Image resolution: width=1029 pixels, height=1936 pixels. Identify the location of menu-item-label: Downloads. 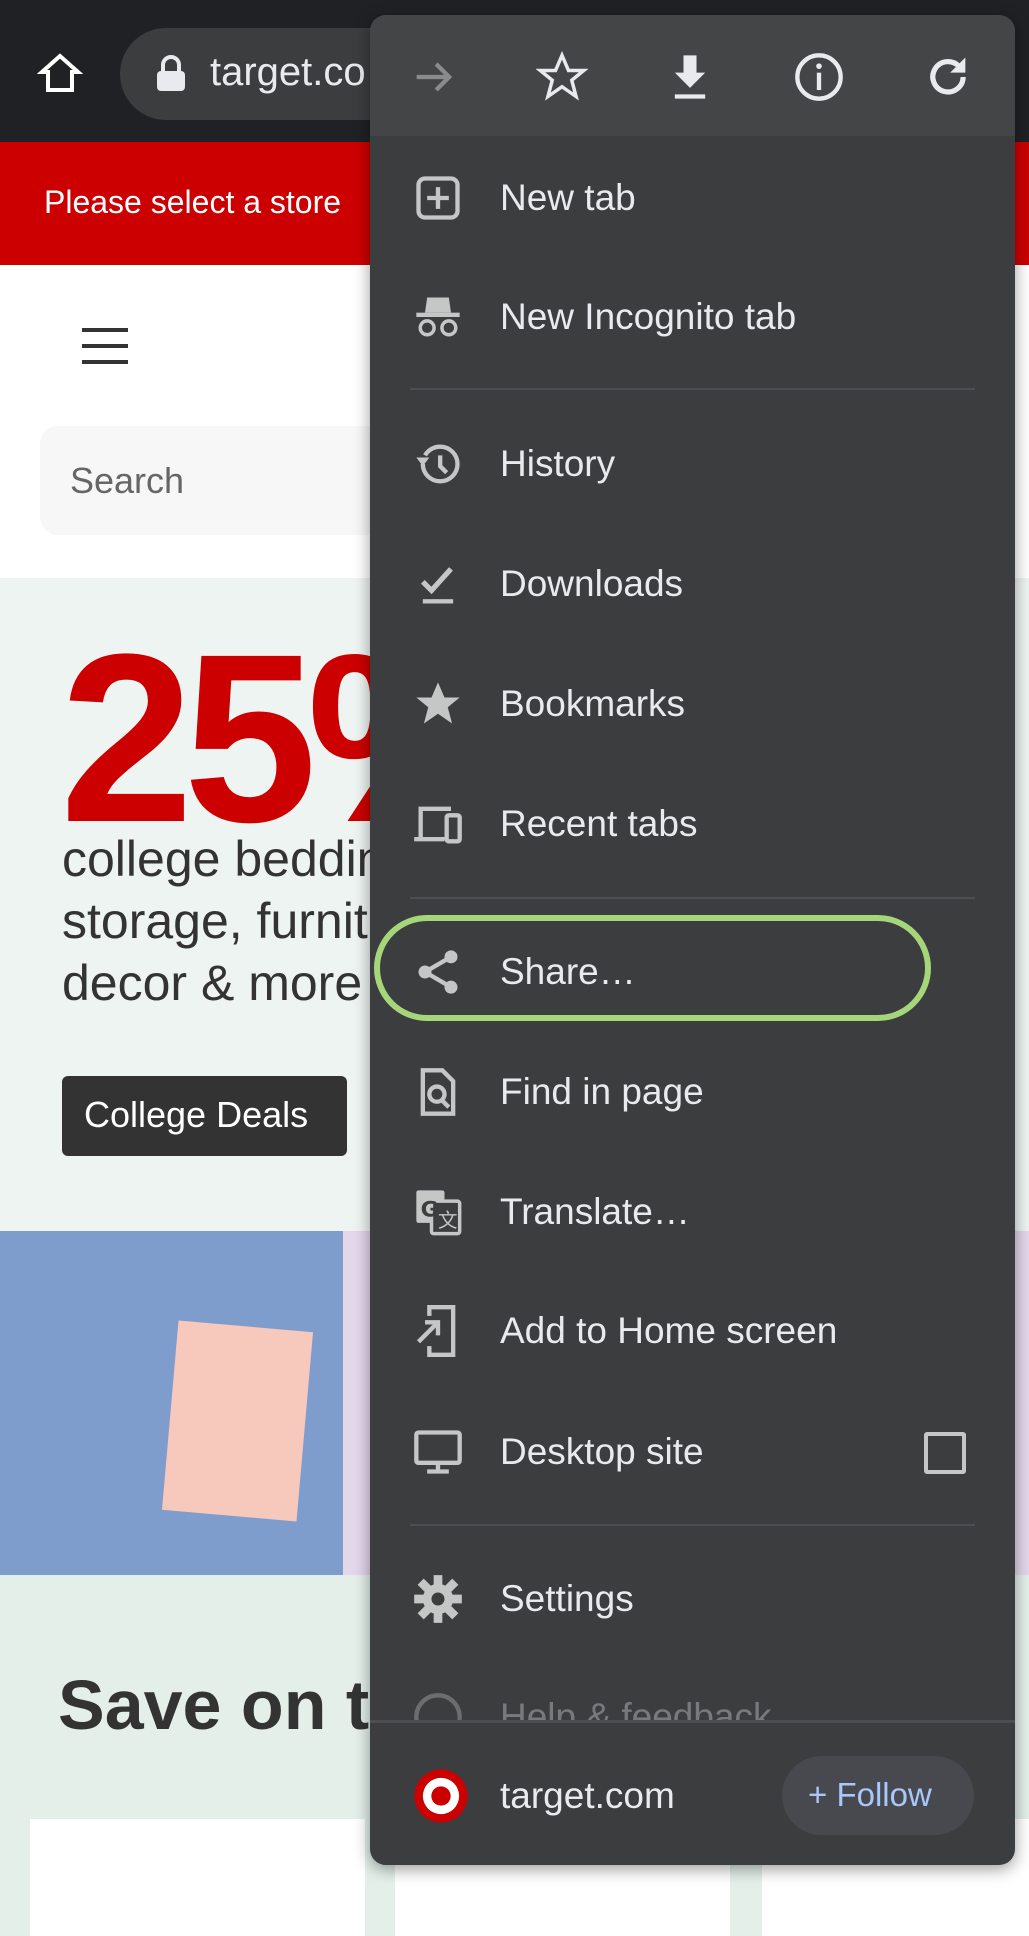
(592, 583).